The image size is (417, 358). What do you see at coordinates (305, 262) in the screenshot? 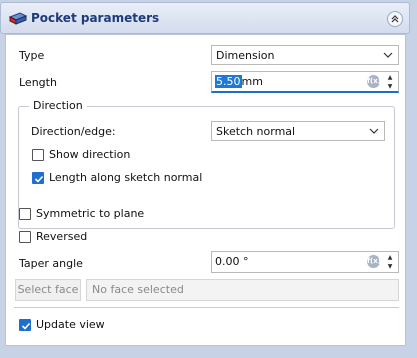
I see `taper-spinbox: 0.00 ° f(x) ▲ ▼` at bounding box center [305, 262].